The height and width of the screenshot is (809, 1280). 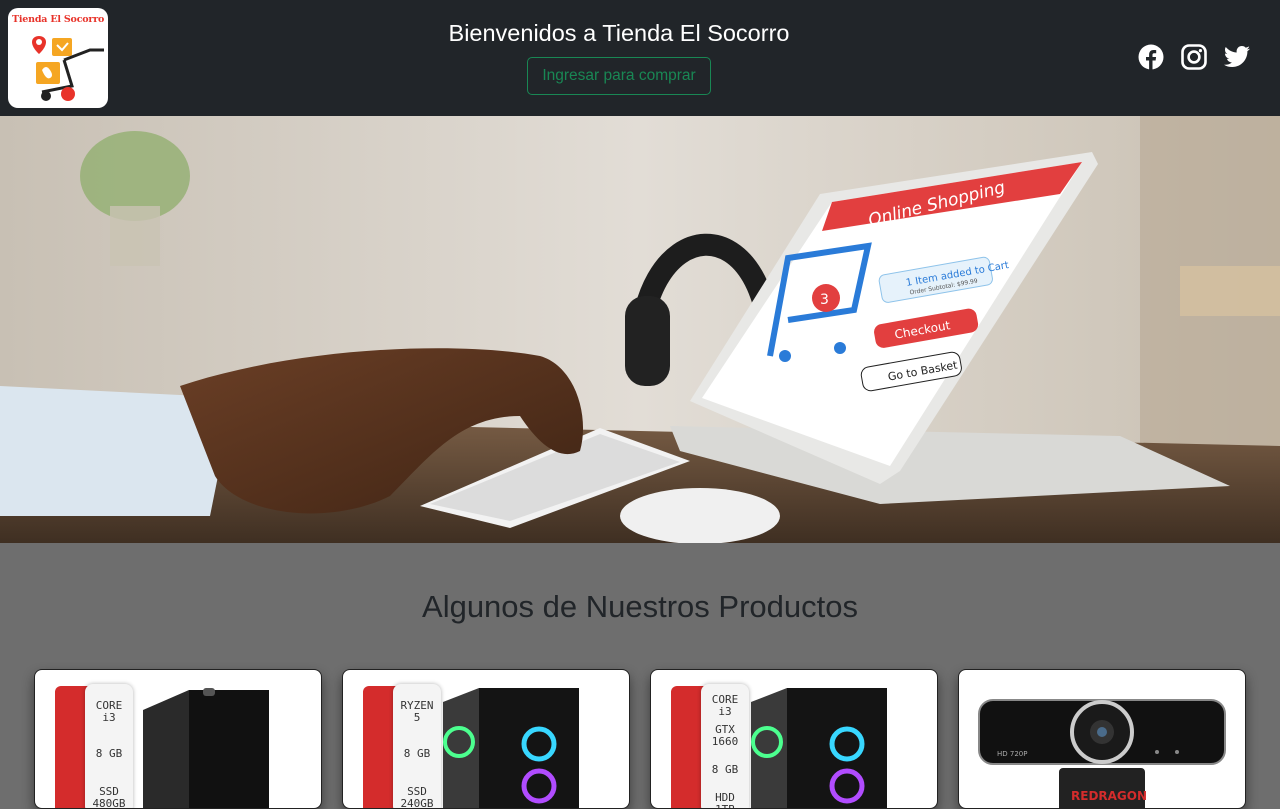 I want to click on spec-column: COREi3 GTX1660 8 GB HDD1TB, so click(x=725, y=746).